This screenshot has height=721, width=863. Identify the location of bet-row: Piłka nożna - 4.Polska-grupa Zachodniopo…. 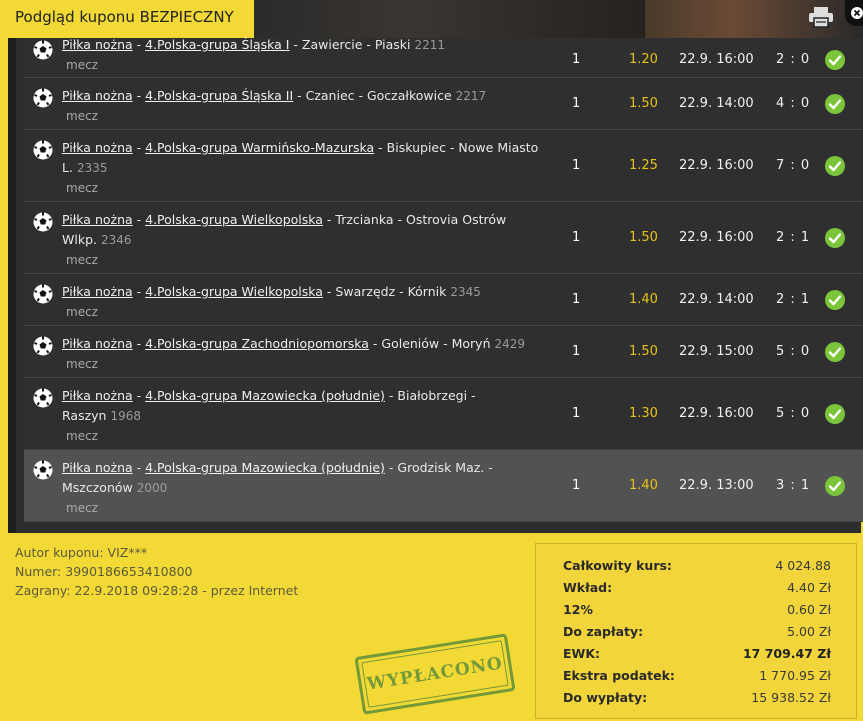
(443, 352).